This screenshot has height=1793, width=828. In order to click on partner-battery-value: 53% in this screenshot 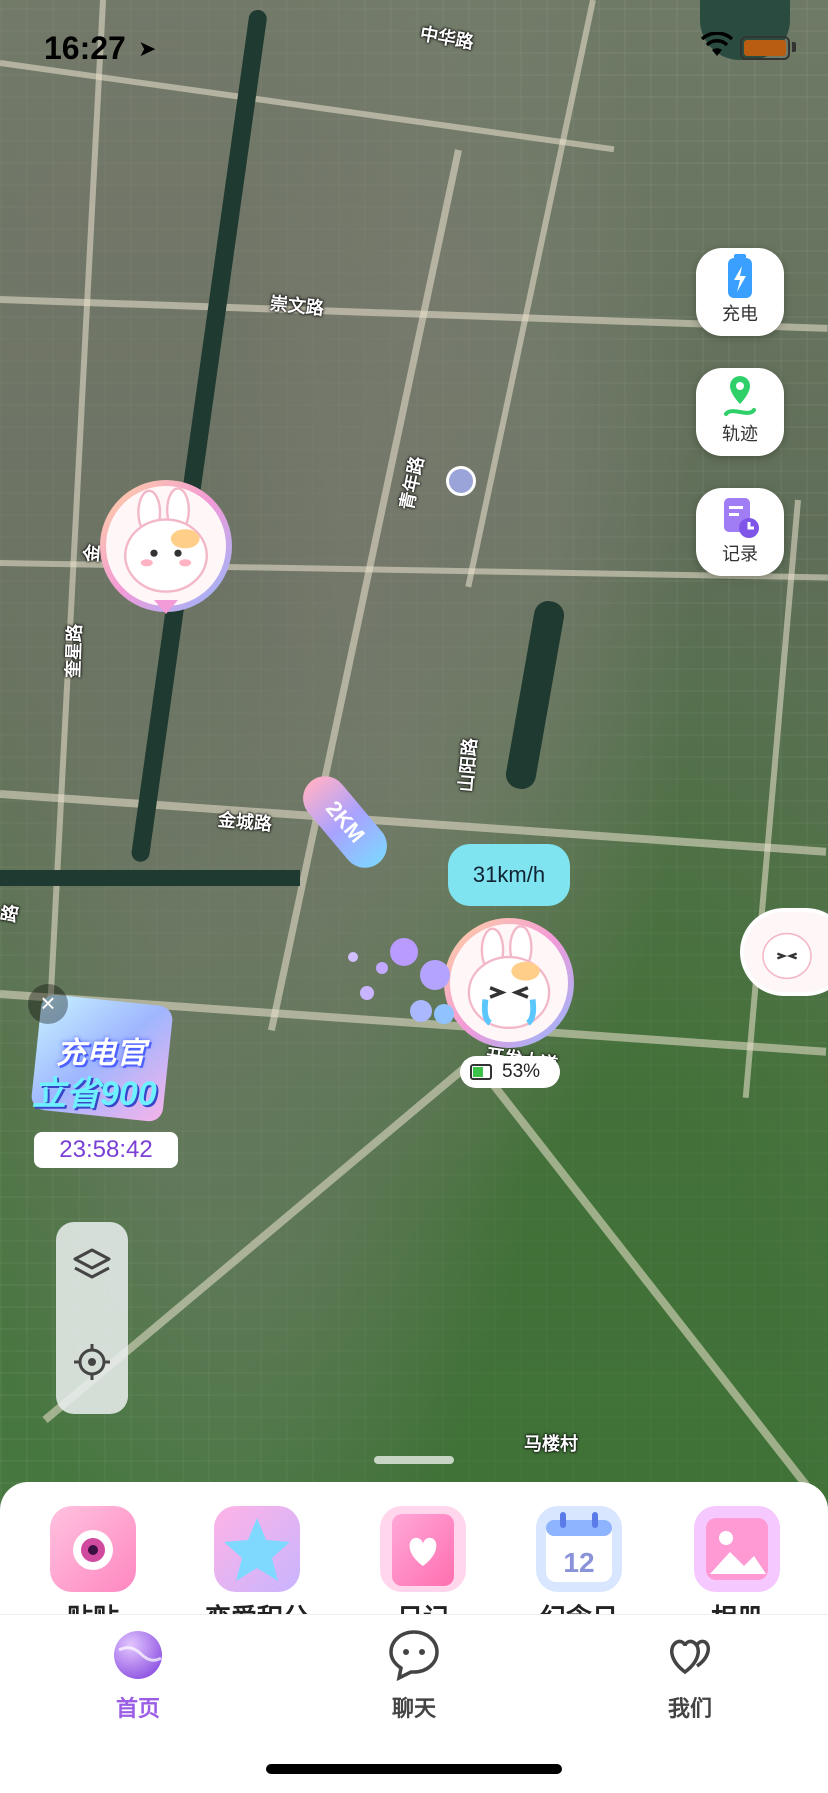, I will do `click(521, 1071)`.